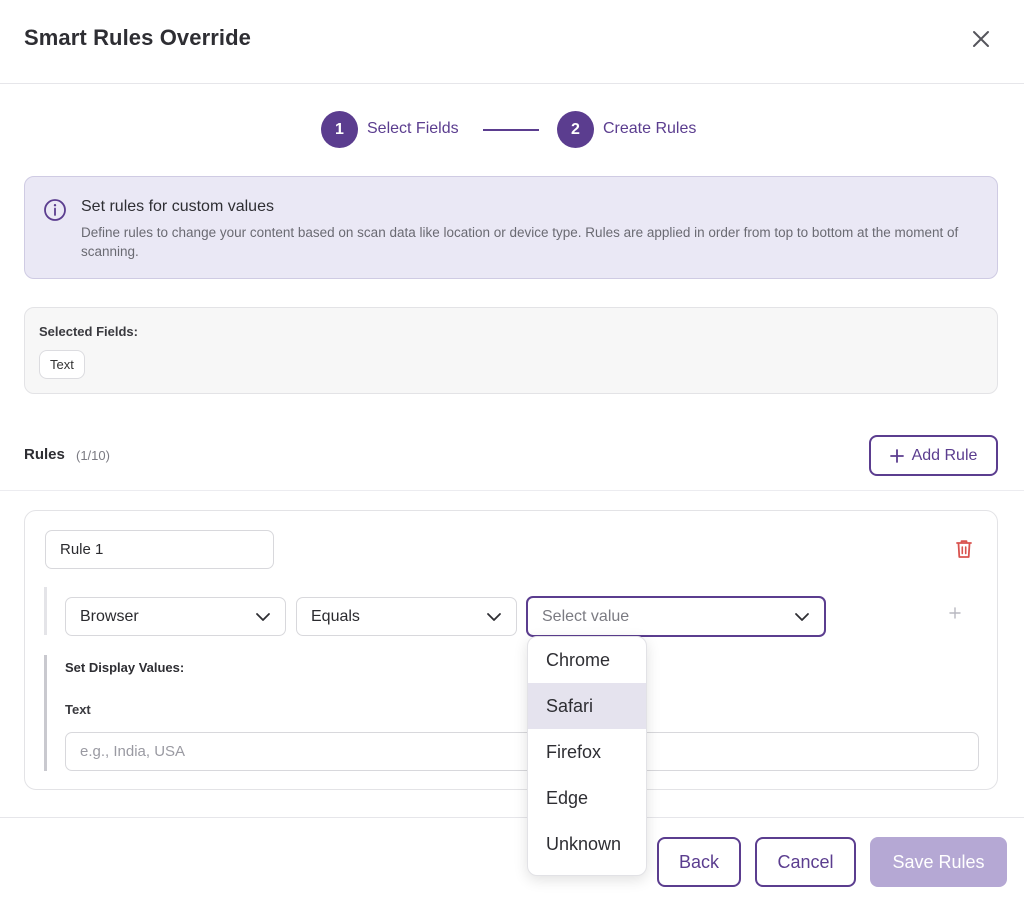 This screenshot has width=1024, height=901. I want to click on delete-rule-button, so click(965, 550).